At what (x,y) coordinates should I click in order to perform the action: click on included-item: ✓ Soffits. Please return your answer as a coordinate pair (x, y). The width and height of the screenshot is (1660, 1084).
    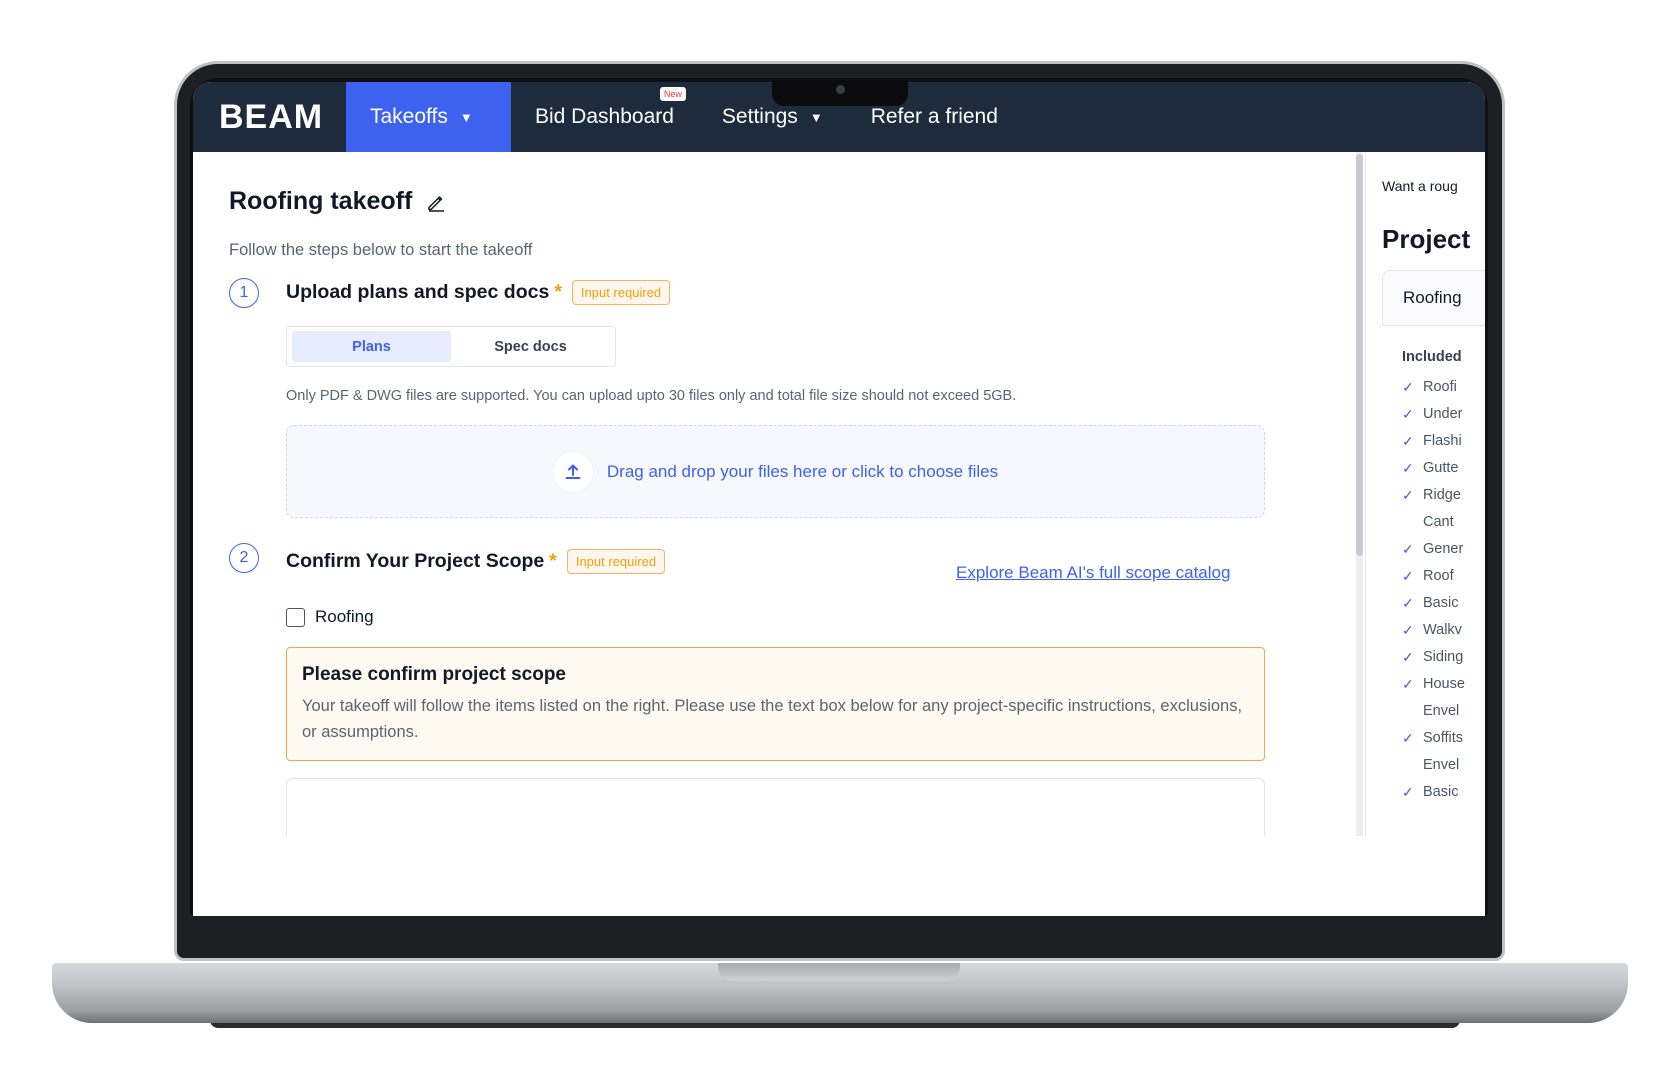
    Looking at the image, I should click on (1443, 738).